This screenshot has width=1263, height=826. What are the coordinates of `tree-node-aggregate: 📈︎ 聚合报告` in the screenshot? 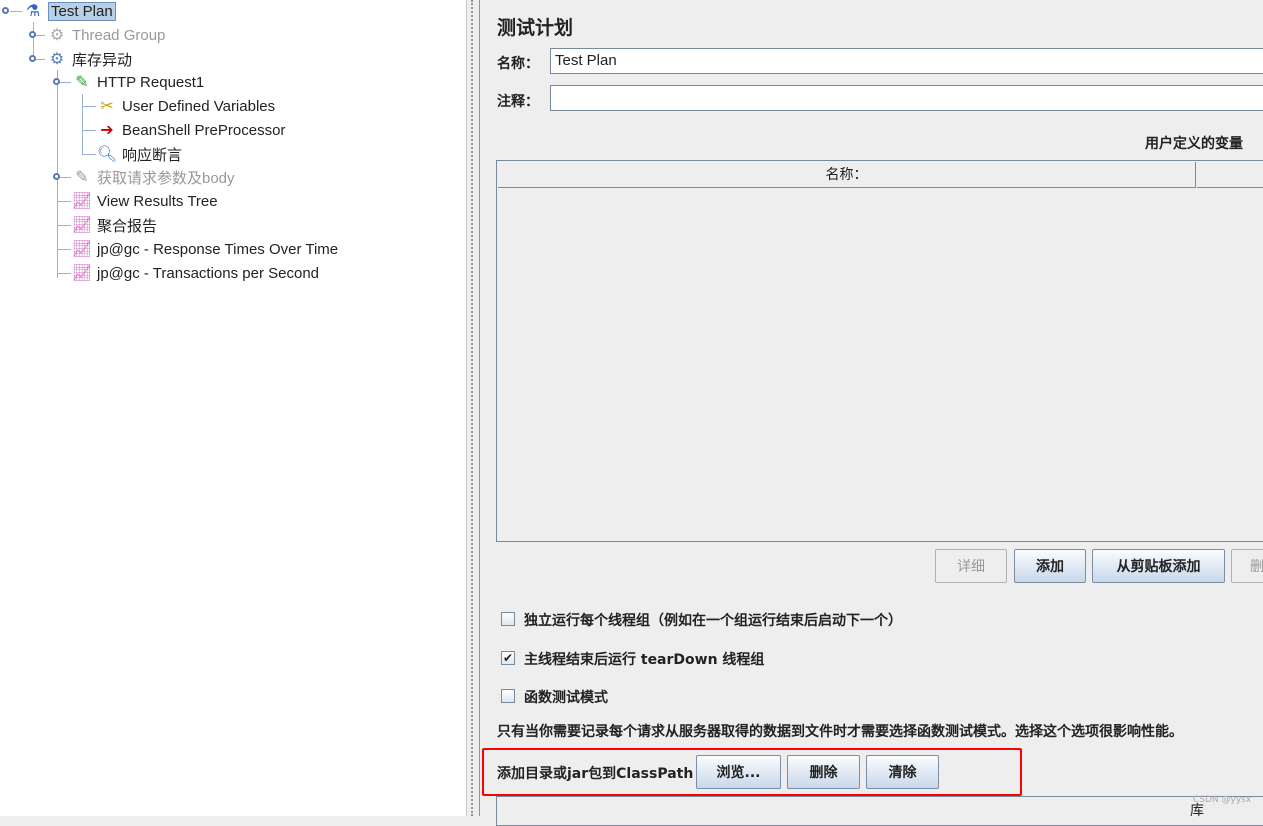 It's located at (114, 225).